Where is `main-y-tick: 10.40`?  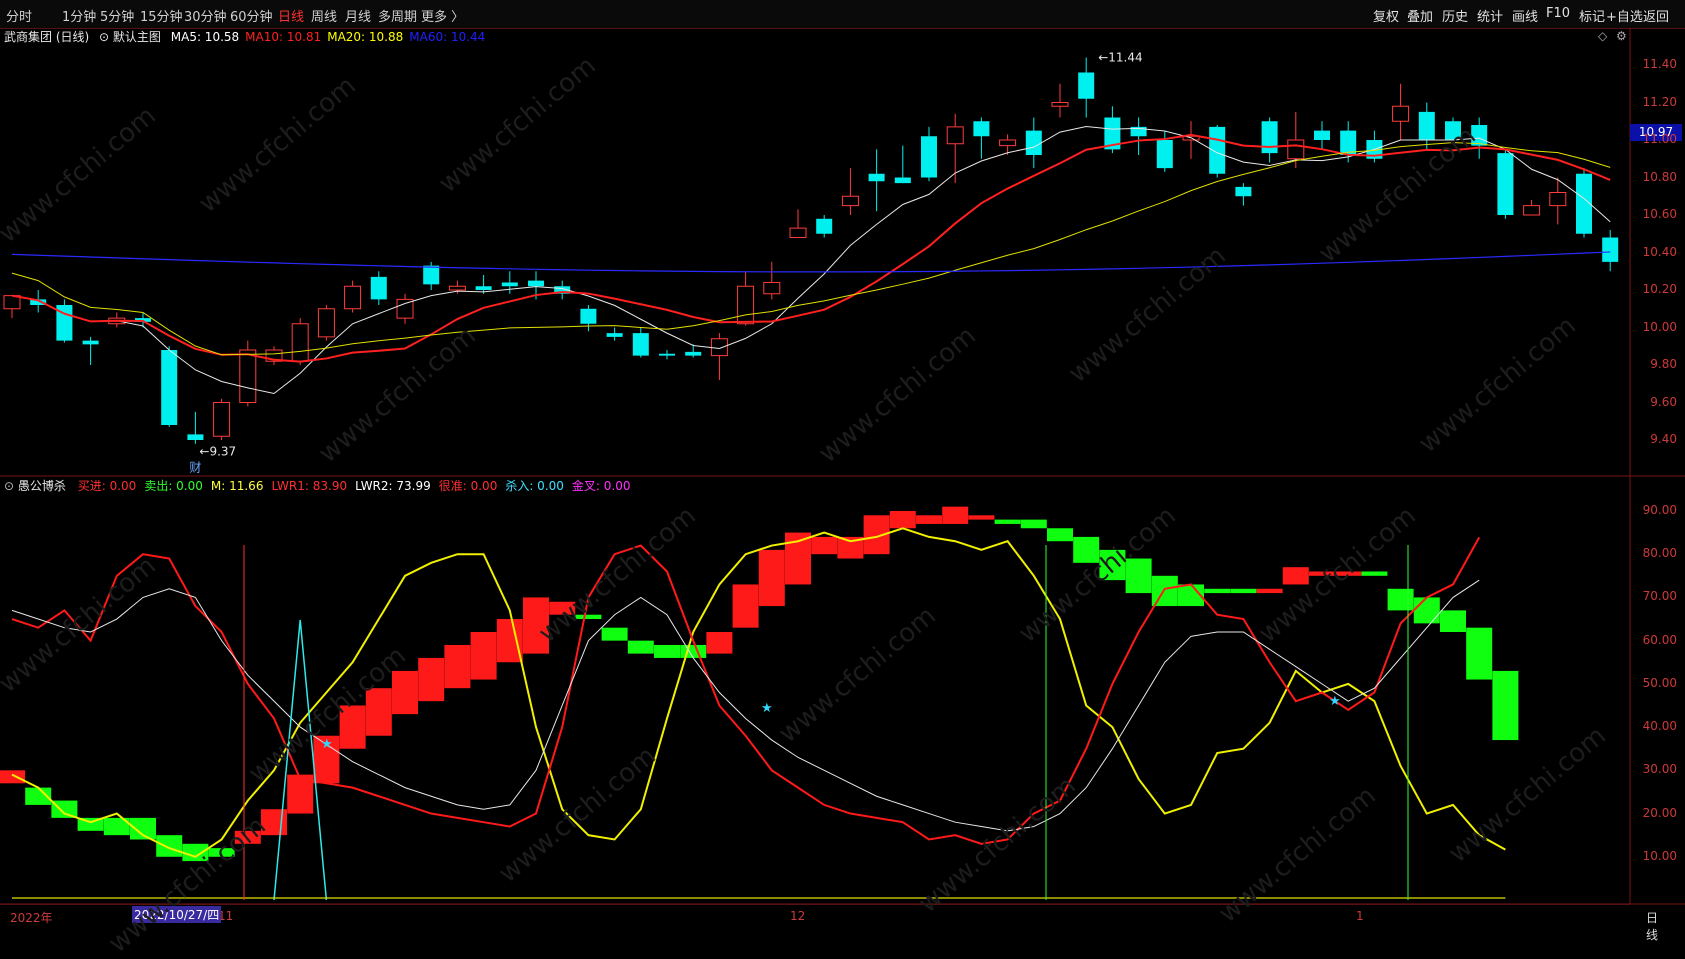 main-y-tick: 10.40 is located at coordinates (1659, 251).